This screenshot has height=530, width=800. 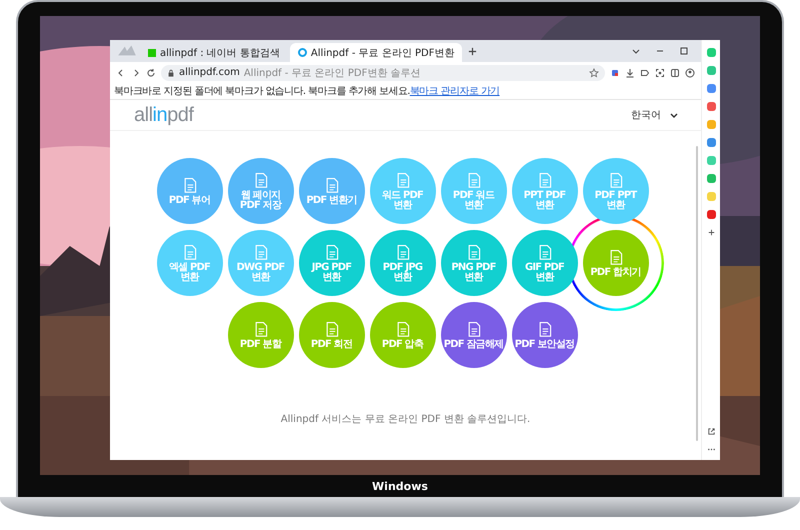 What do you see at coordinates (630, 73) in the screenshot?
I see `download-icon` at bounding box center [630, 73].